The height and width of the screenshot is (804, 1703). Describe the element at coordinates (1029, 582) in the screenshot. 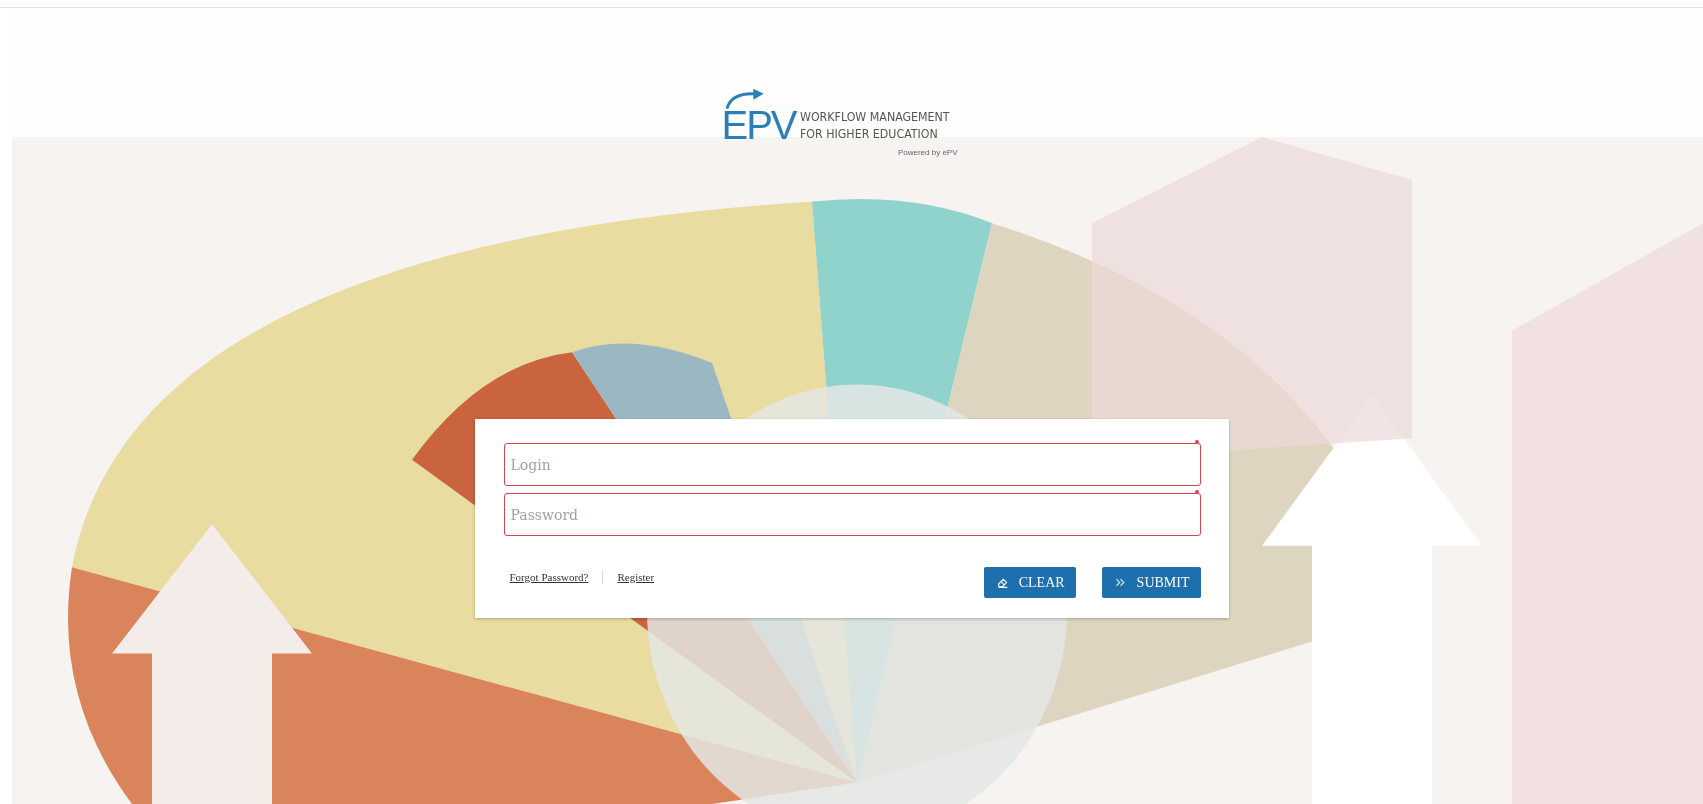

I see `clear-button: CLEAR` at that location.